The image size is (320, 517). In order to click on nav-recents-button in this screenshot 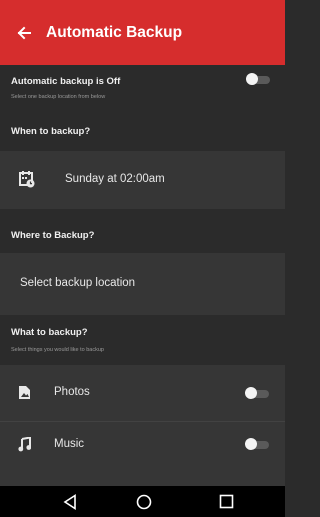, I will do `click(226, 501)`.